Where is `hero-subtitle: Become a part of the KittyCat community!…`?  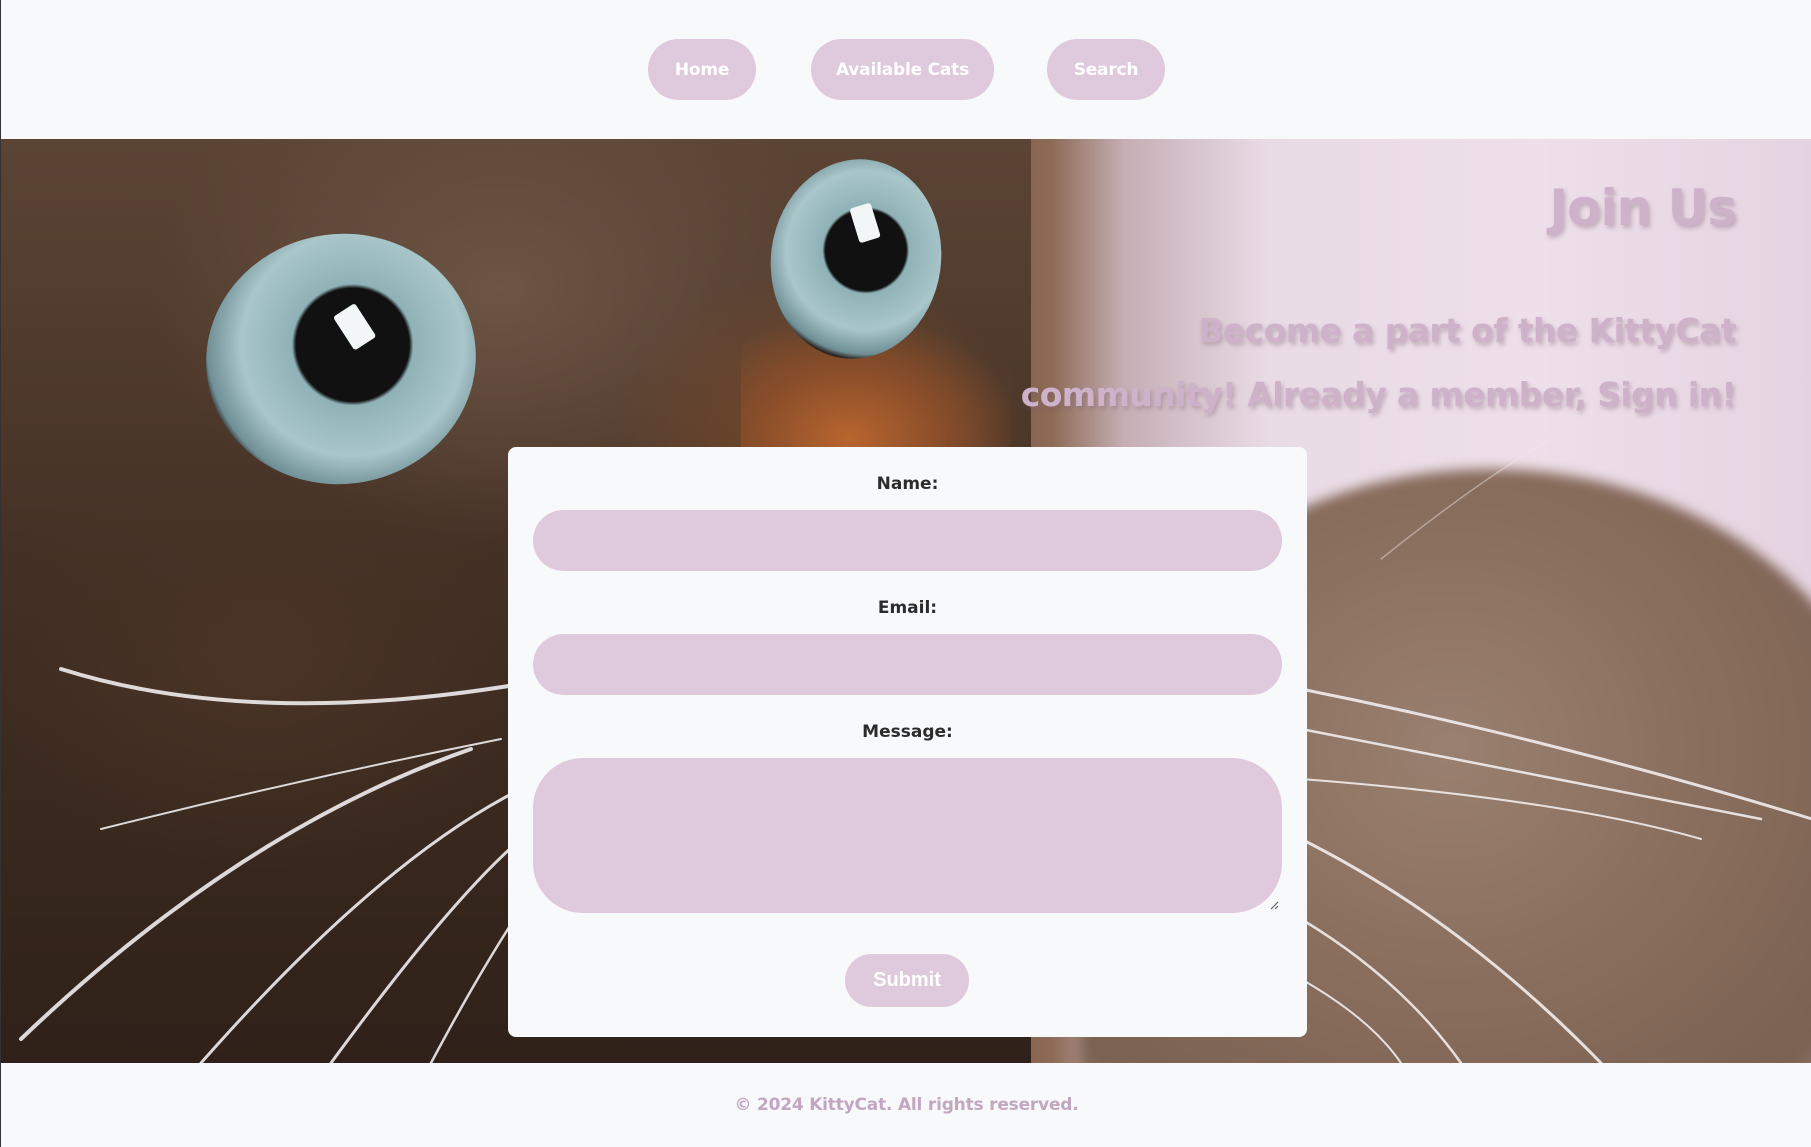
hero-subtitle: Become a part of the KittyCat community!… is located at coordinates (1378, 362).